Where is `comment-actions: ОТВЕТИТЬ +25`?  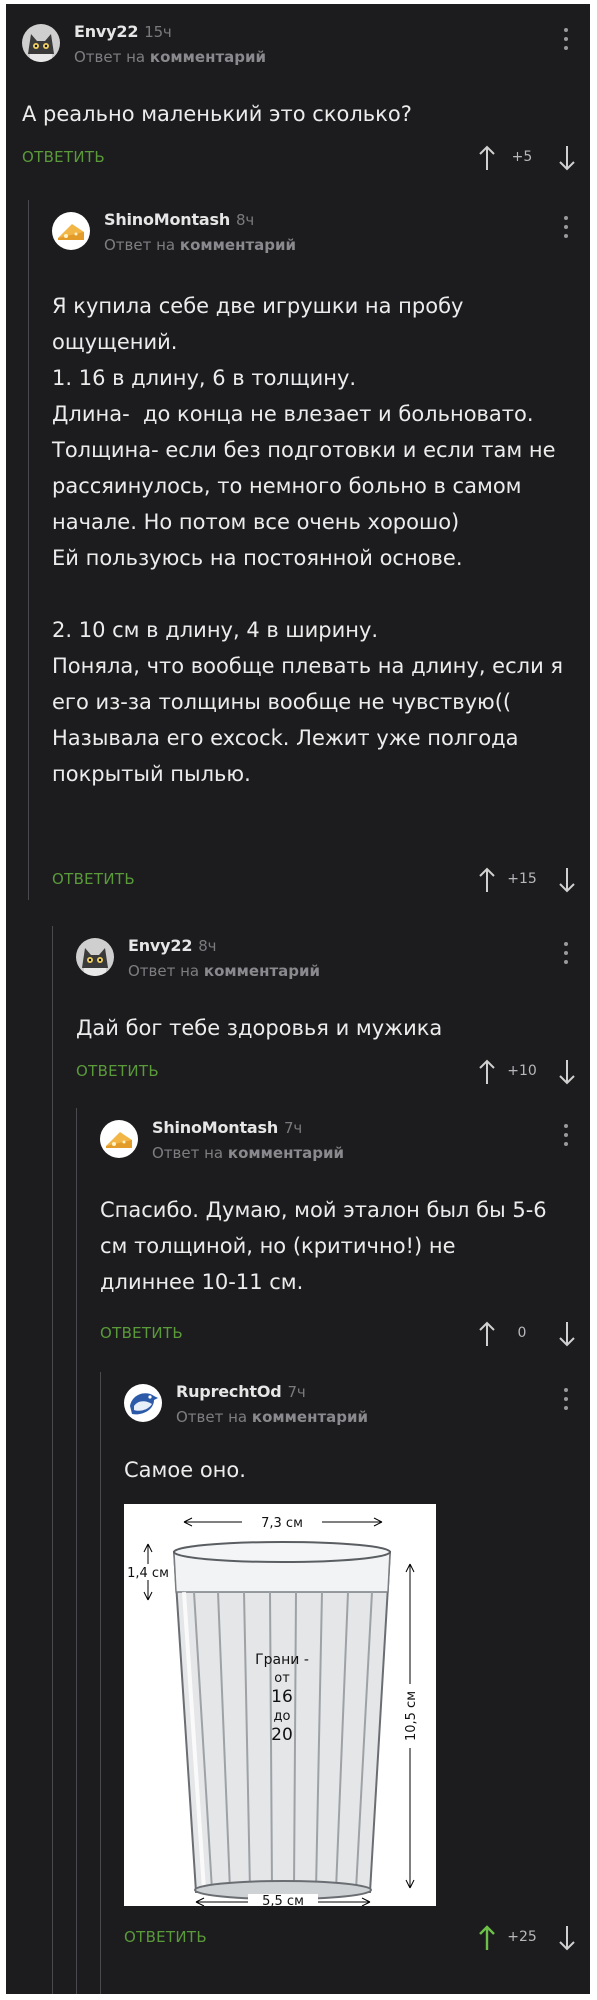 comment-actions: ОТВЕТИТЬ +25 is located at coordinates (357, 1939).